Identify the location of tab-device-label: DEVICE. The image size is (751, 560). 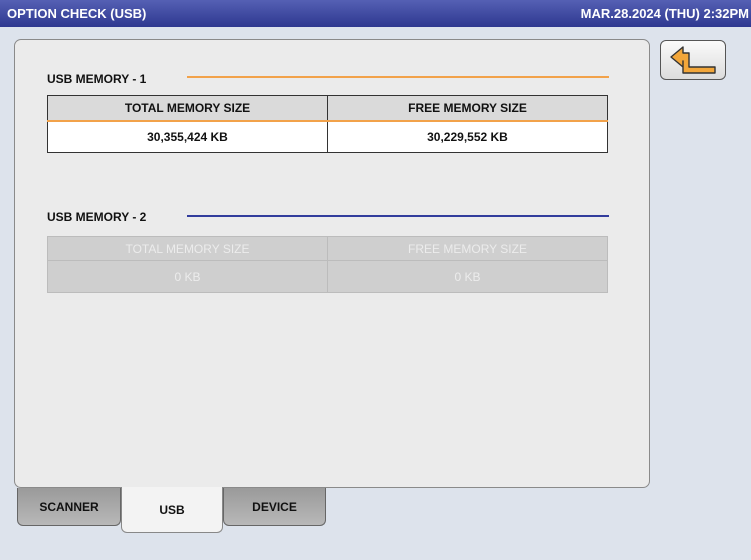
(274, 506).